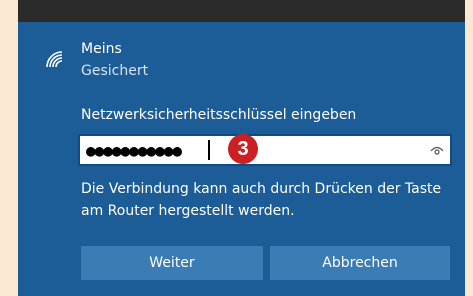 This screenshot has width=473, height=296. Describe the element at coordinates (172, 263) in the screenshot. I see `next-button: Weiter` at that location.